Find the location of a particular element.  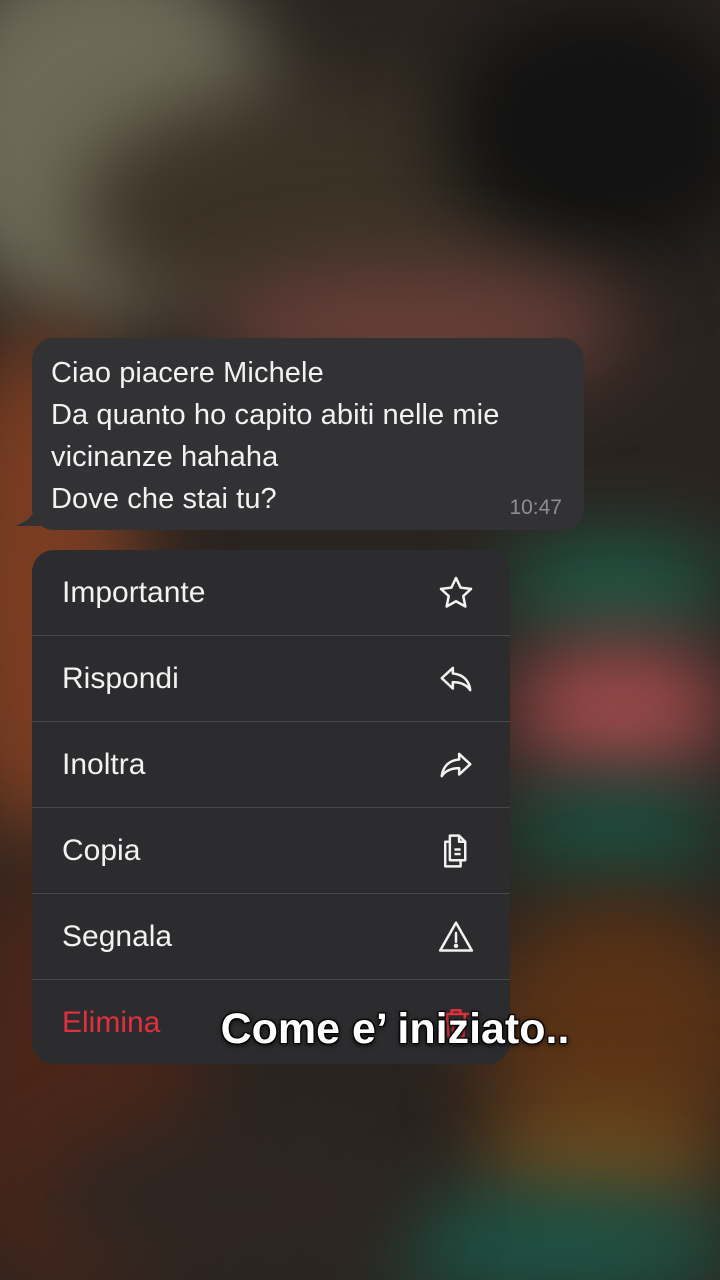

message-timestamp: 10:47 is located at coordinates (535, 507).